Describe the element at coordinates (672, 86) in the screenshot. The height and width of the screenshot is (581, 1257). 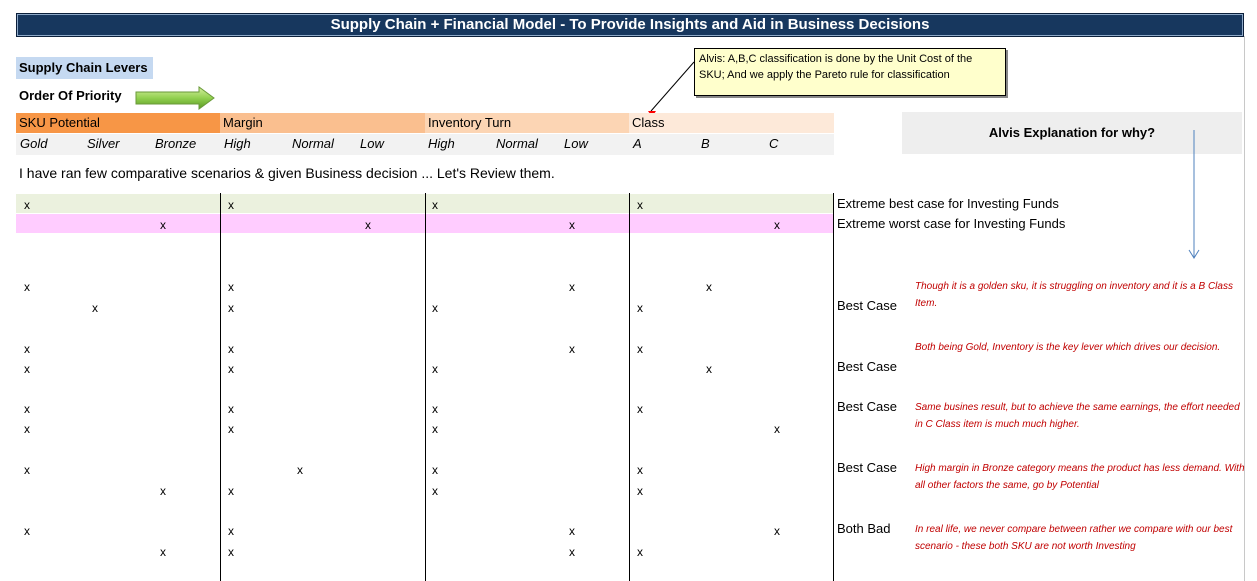
I see `comment-pointer` at that location.